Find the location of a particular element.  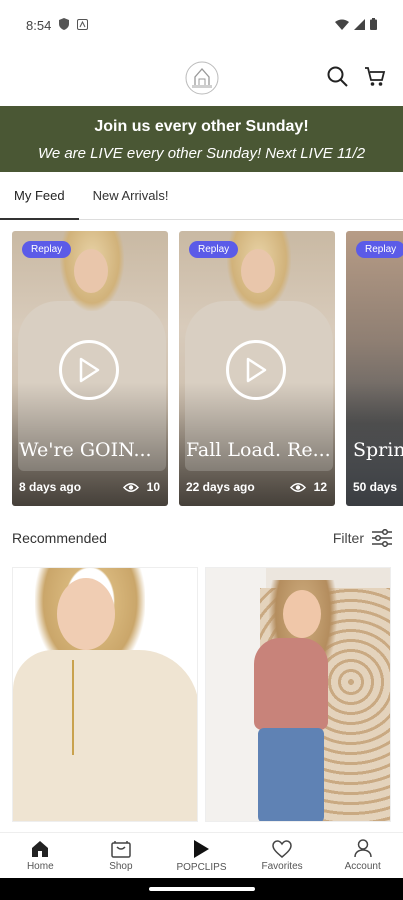

tab-label: New Arrivals! is located at coordinates (130, 195).